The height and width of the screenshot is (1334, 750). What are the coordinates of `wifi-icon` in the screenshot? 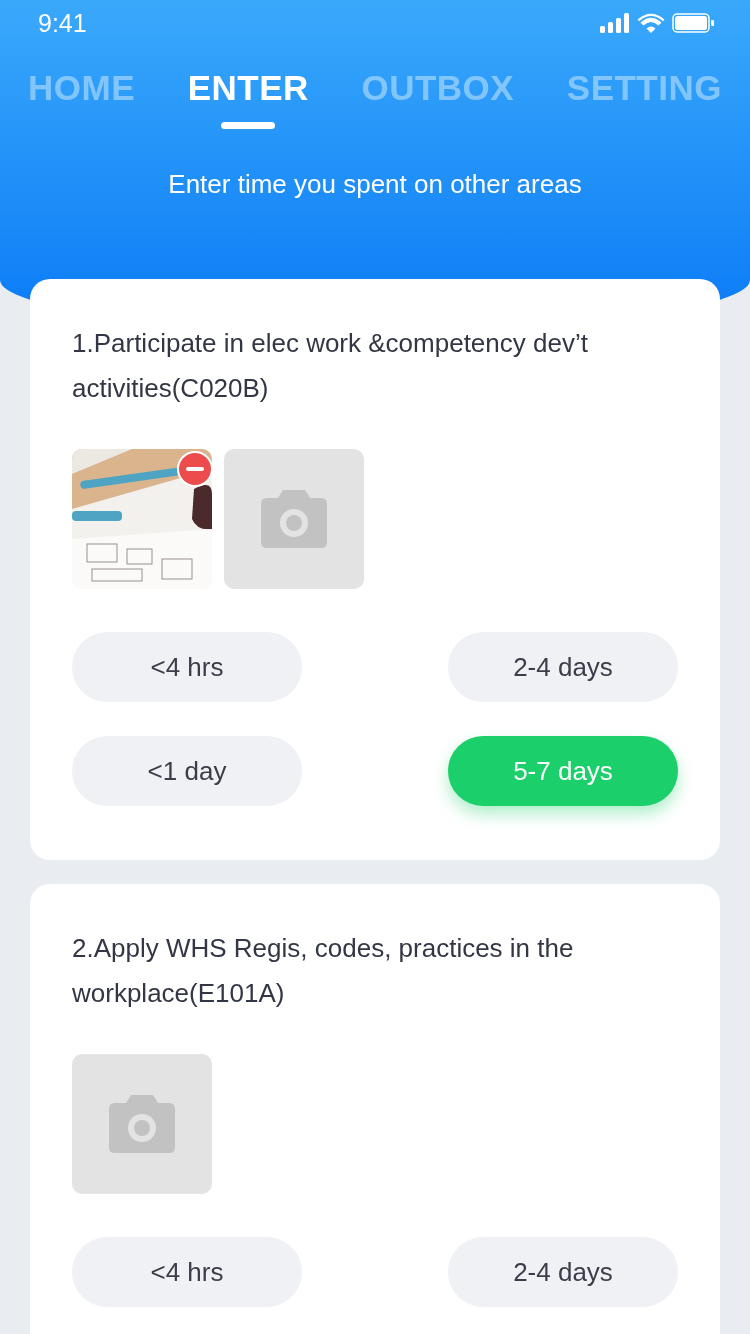 It's located at (651, 23).